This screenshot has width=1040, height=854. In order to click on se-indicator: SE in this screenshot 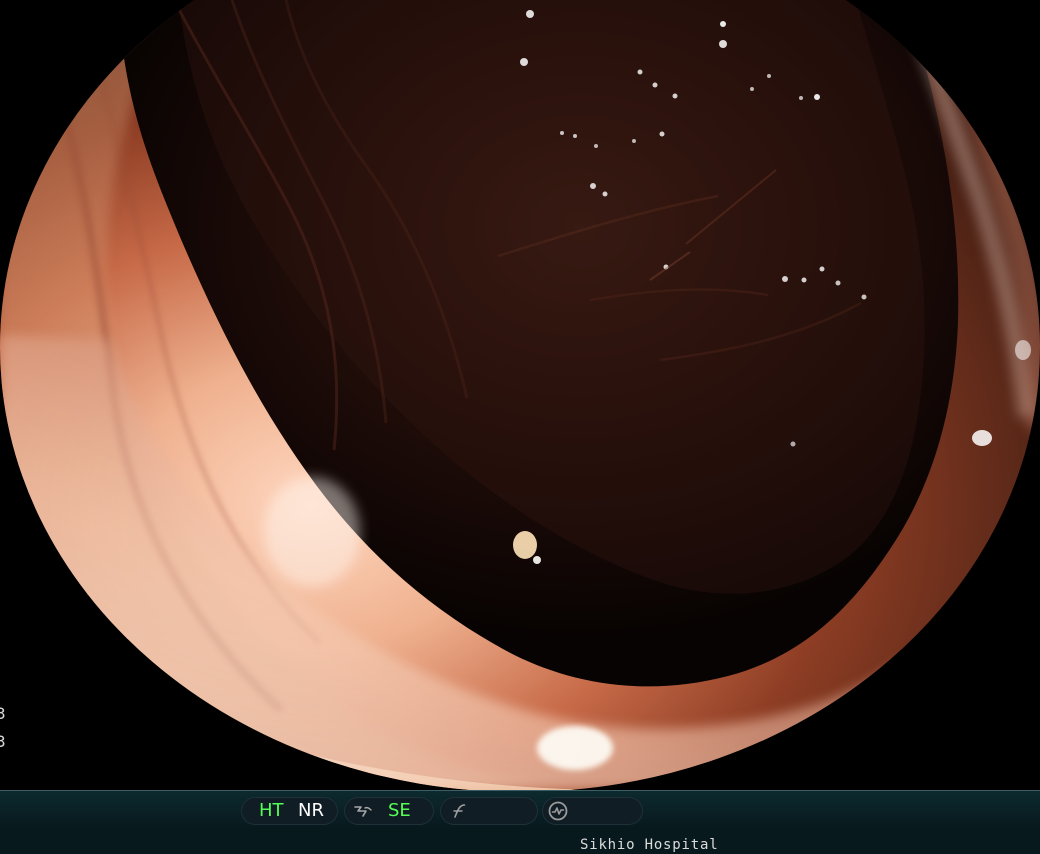, I will do `click(399, 810)`.